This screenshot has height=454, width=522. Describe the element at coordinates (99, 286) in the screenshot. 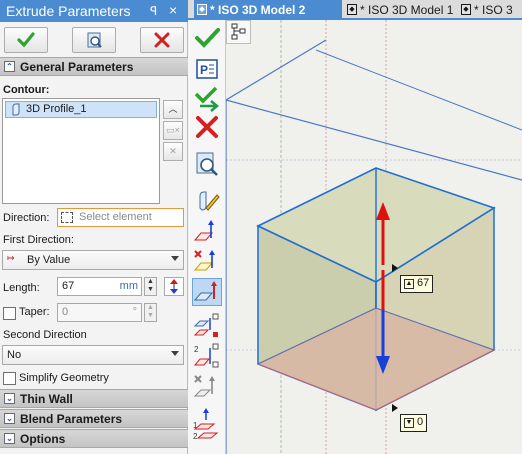

I see `length-input: 67 mm` at that location.